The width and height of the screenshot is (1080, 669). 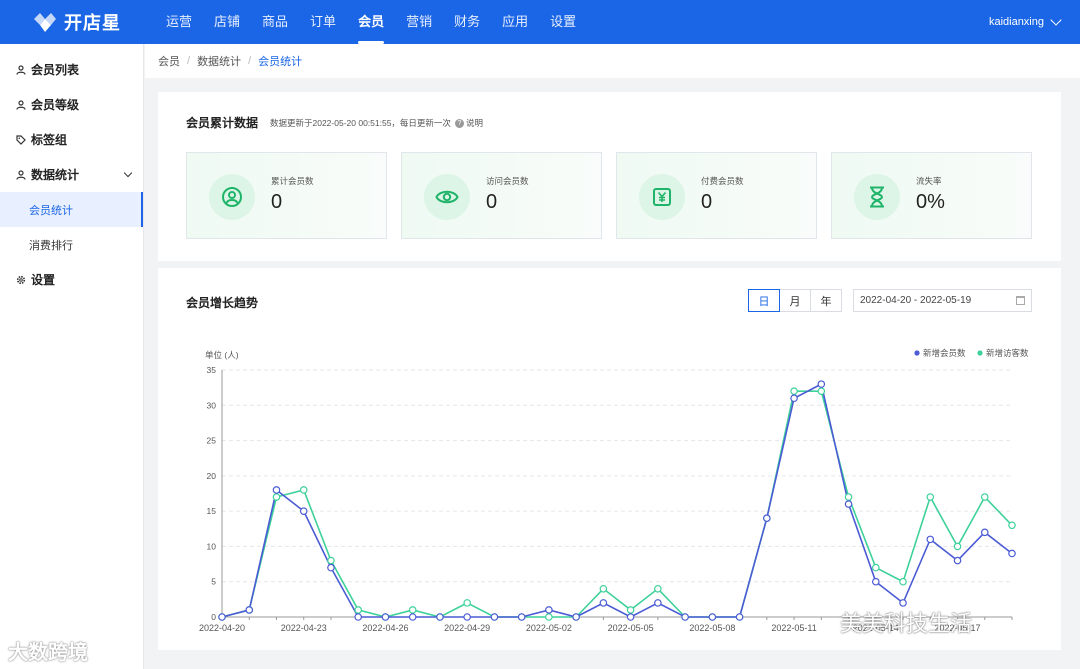 What do you see at coordinates (212, 511) in the screenshot?
I see `y-tick-label: 15` at bounding box center [212, 511].